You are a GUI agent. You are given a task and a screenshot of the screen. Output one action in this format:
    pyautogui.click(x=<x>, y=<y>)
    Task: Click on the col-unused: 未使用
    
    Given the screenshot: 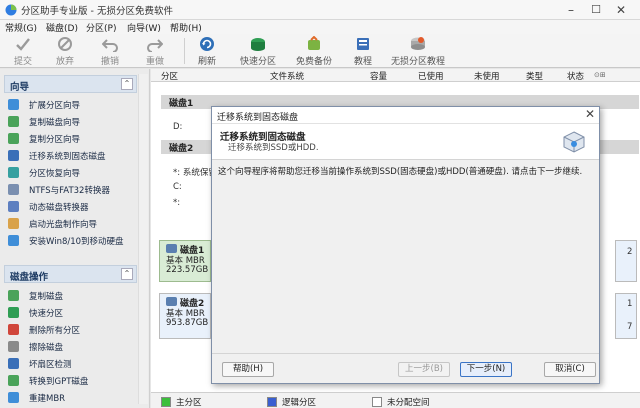 What is the action you would take?
    pyautogui.click(x=487, y=76)
    